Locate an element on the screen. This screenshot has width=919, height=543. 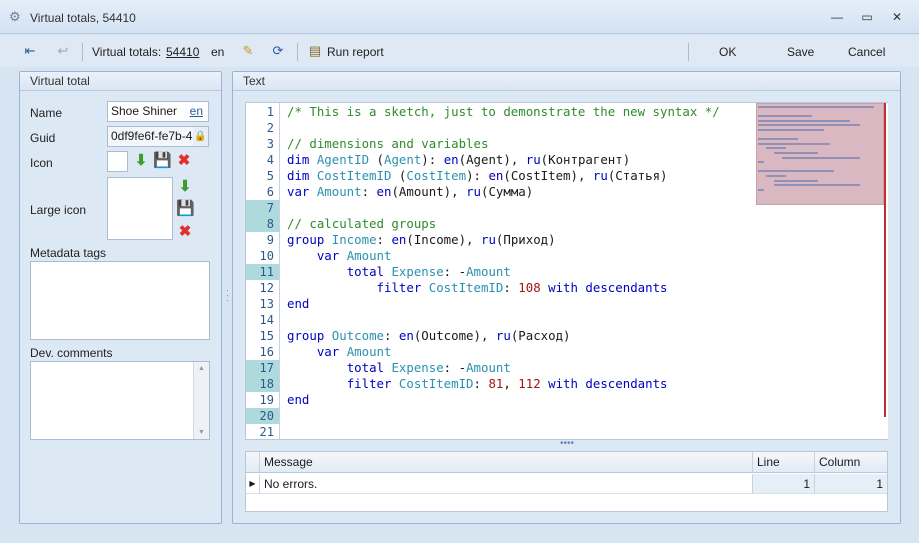
line-number: 1 is located at coordinates (270, 112).